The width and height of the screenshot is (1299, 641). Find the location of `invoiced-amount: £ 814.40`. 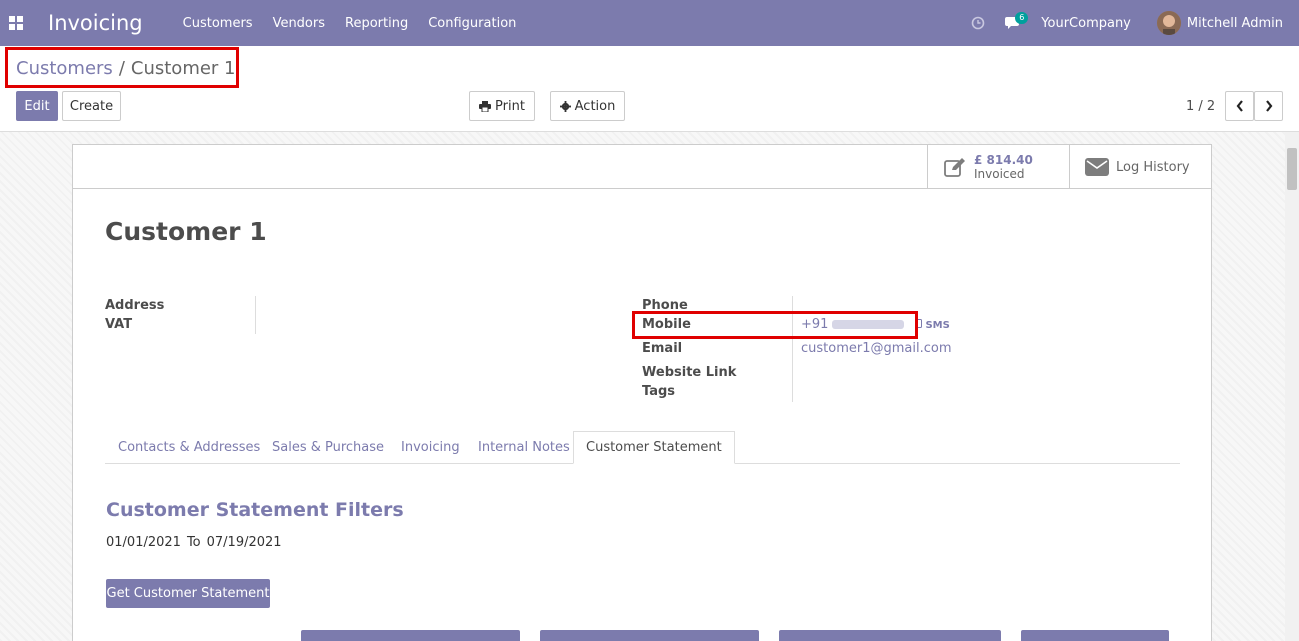

invoiced-amount: £ 814.40 is located at coordinates (1003, 160).